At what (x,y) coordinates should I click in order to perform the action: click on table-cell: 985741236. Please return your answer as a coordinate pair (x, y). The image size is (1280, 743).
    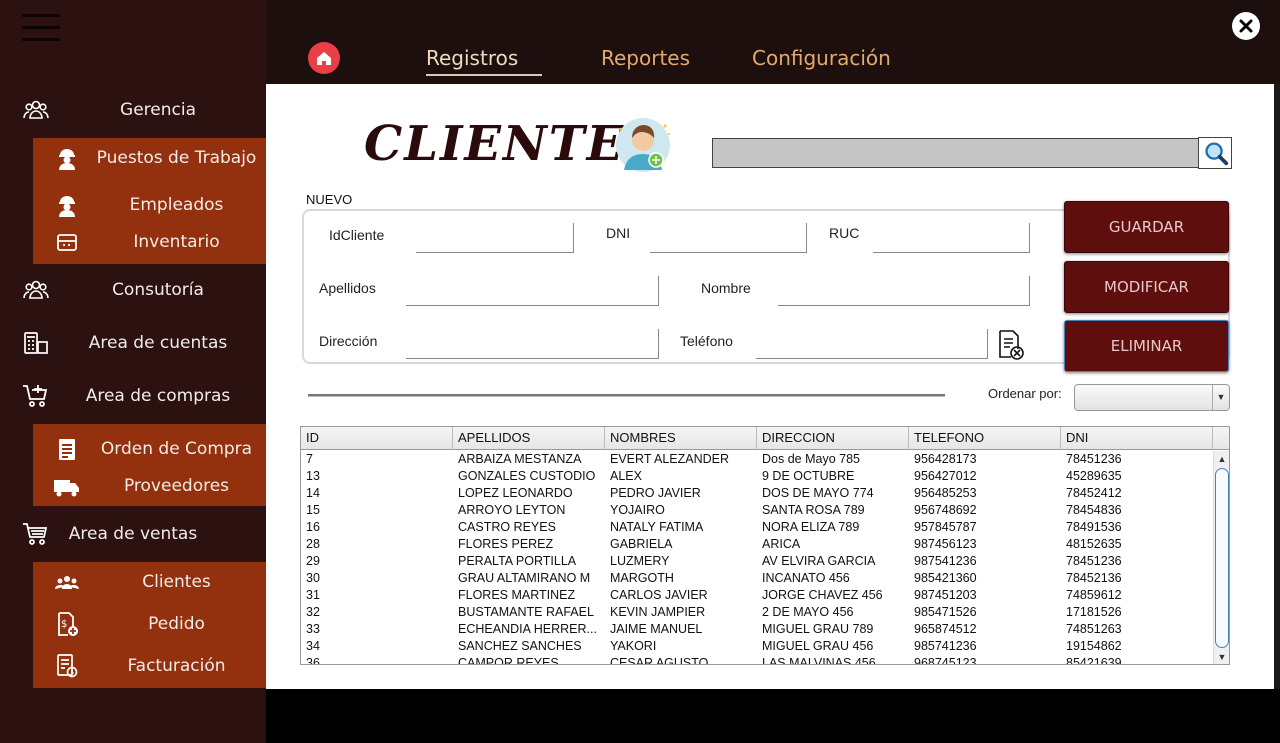
    Looking at the image, I should click on (945, 646).